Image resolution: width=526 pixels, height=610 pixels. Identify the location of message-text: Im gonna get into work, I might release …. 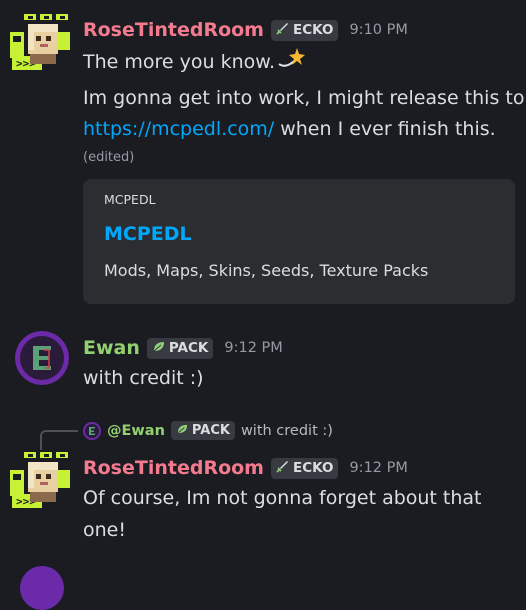
(304, 98).